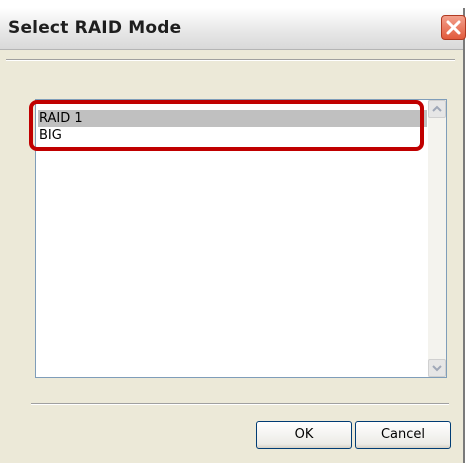  I want to click on scroll-down-button, so click(437, 368).